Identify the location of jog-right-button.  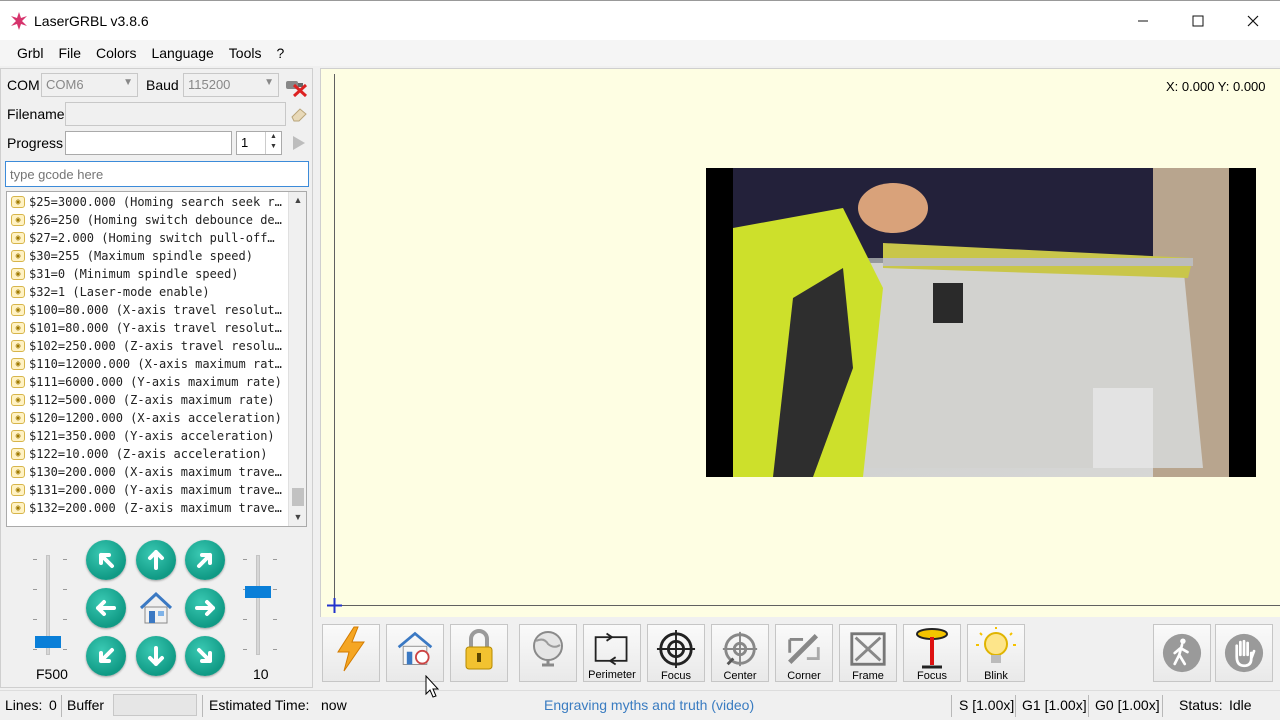
(205, 608).